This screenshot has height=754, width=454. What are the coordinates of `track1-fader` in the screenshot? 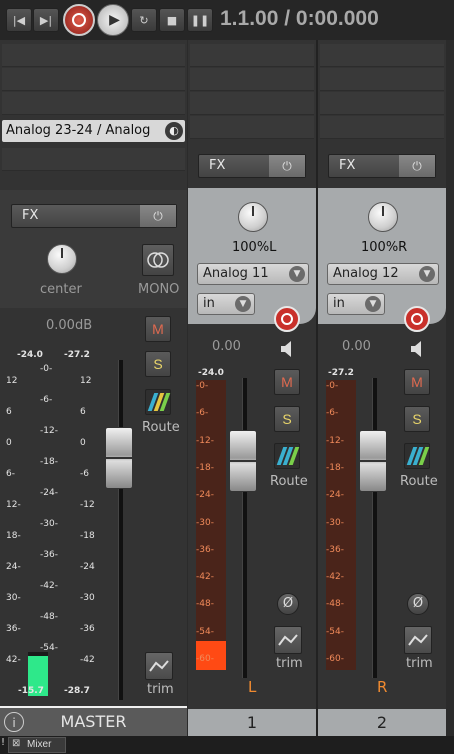 It's located at (243, 461).